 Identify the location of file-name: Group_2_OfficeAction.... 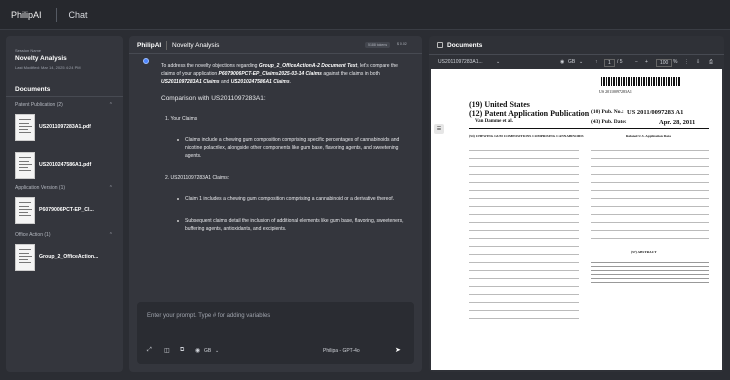
(69, 257).